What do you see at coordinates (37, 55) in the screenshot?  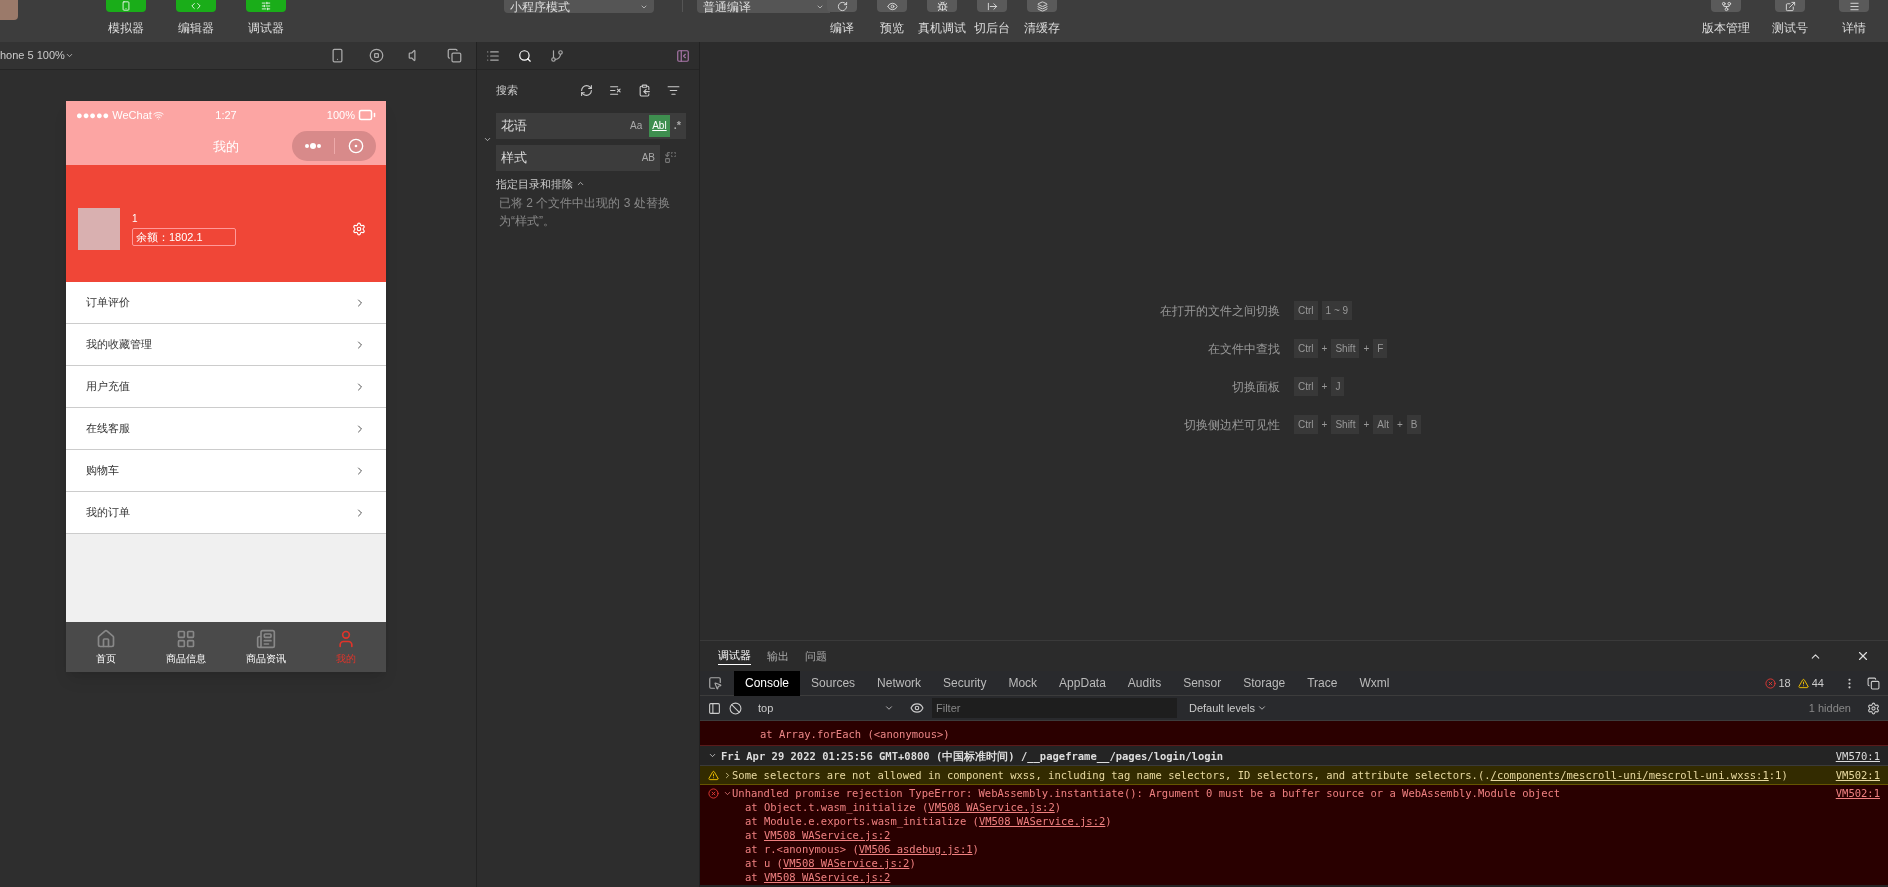 I see `device-select: hone 5 100%` at bounding box center [37, 55].